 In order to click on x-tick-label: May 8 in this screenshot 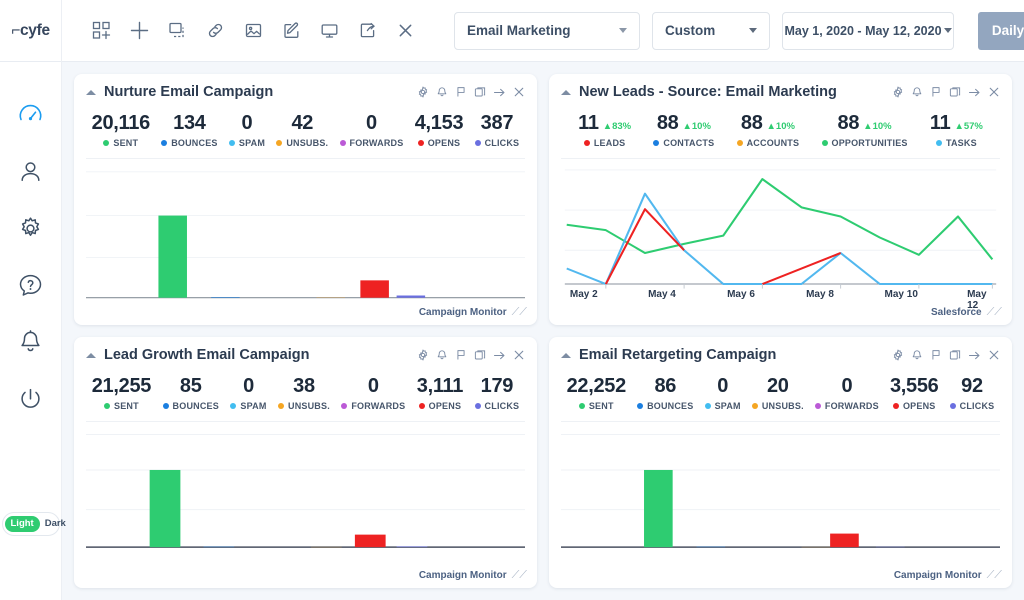, I will do `click(820, 294)`.